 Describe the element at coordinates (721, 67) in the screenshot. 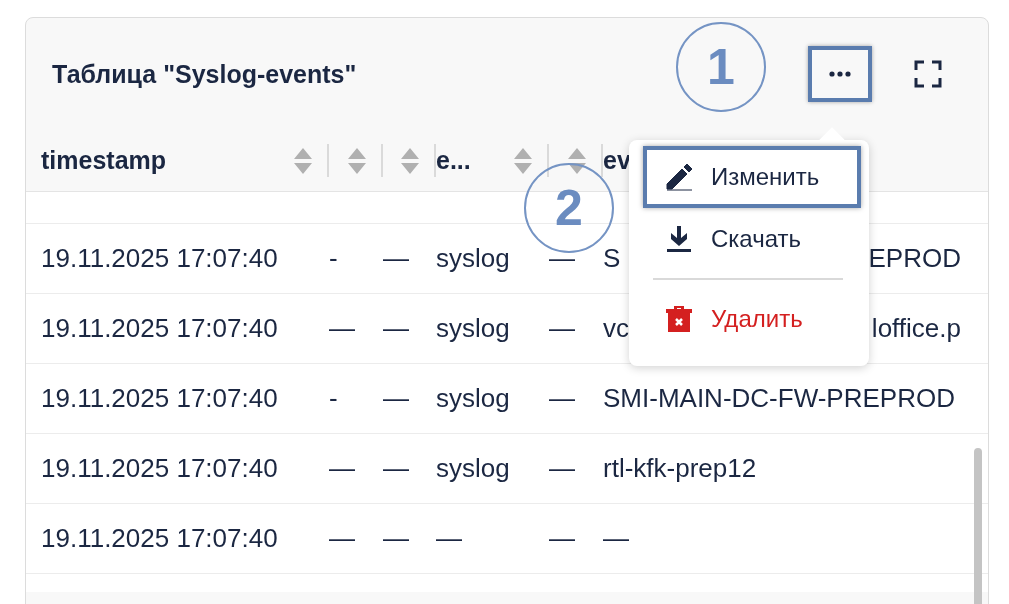

I see `callout-number: 1` at that location.